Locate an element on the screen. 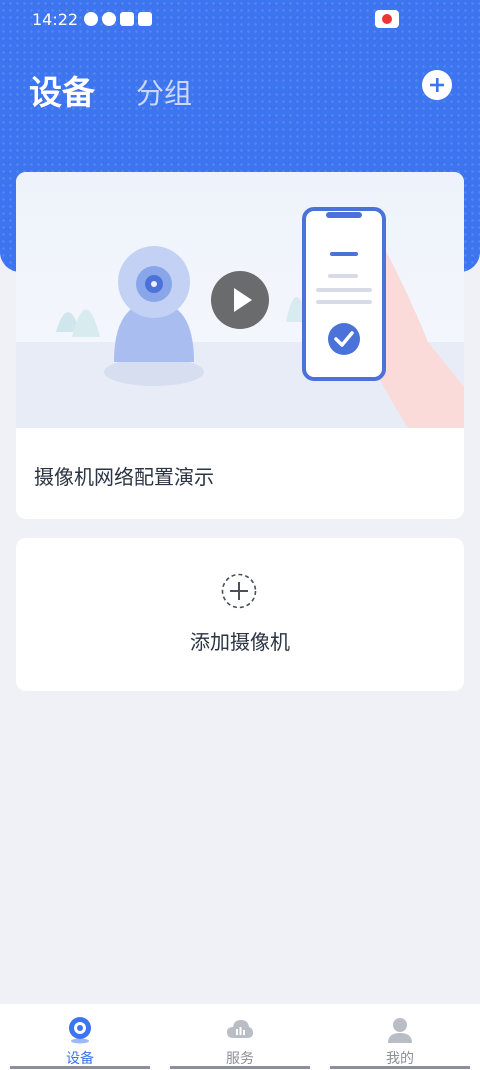 This screenshot has height=1070, width=480. nav-item-services: 服务 is located at coordinates (240, 1037).